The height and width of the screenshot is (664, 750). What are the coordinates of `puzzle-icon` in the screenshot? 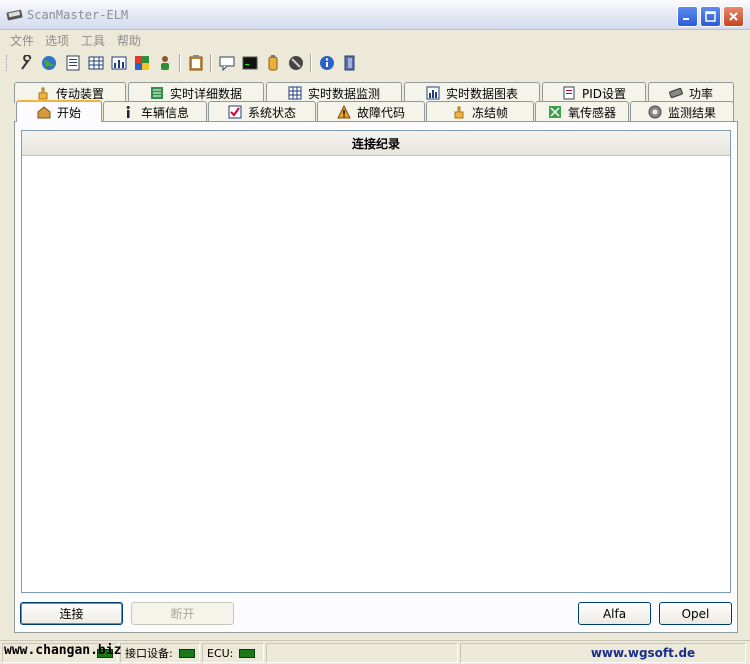 It's located at (142, 63).